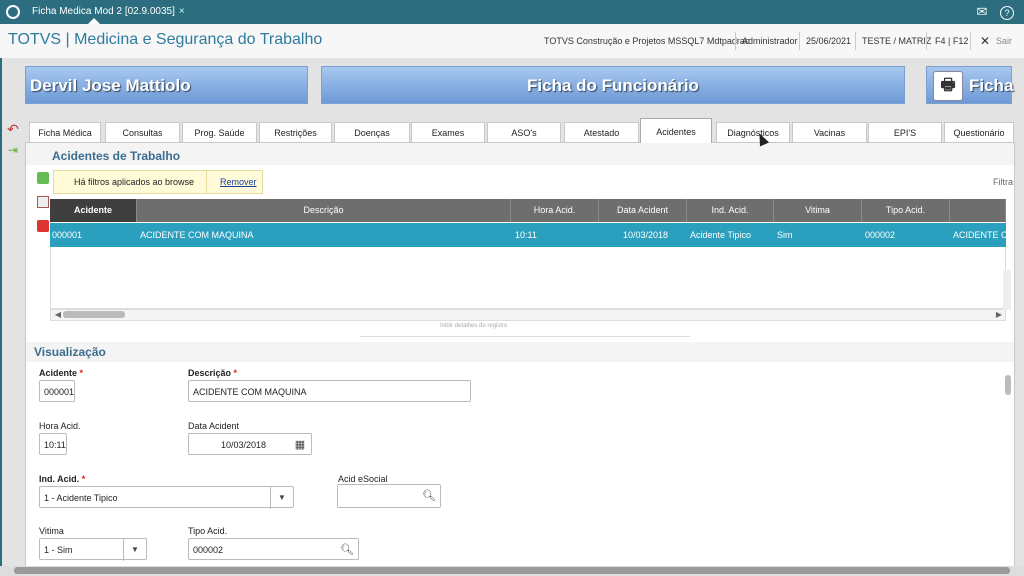  What do you see at coordinates (60, 426) in the screenshot?
I see `hora-label: Hora Acid.` at bounding box center [60, 426].